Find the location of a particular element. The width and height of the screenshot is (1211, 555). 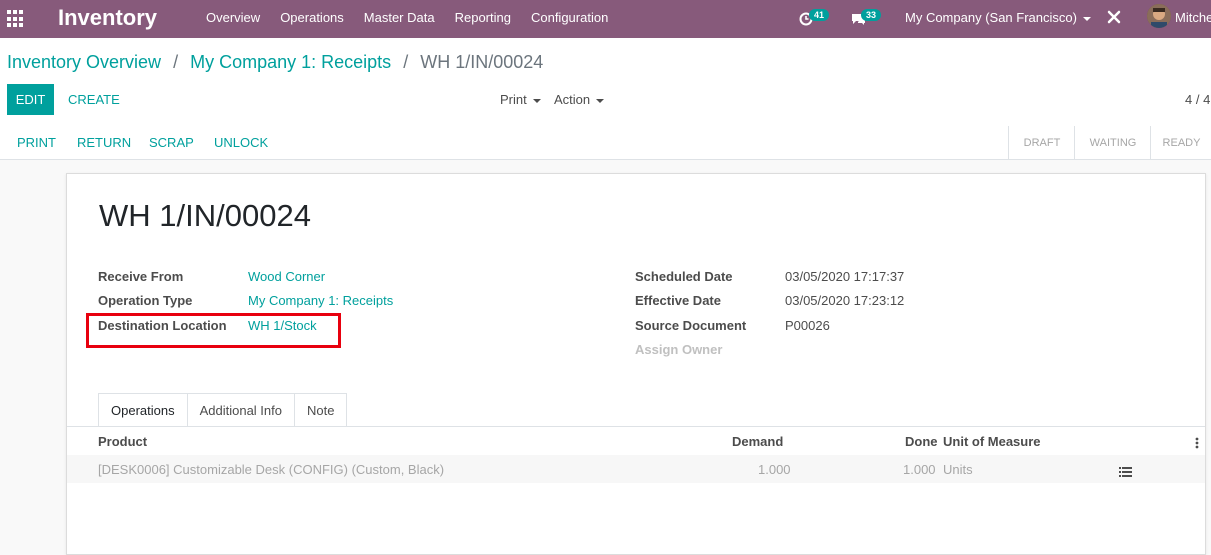

menu-overview: Overview is located at coordinates (233, 17).